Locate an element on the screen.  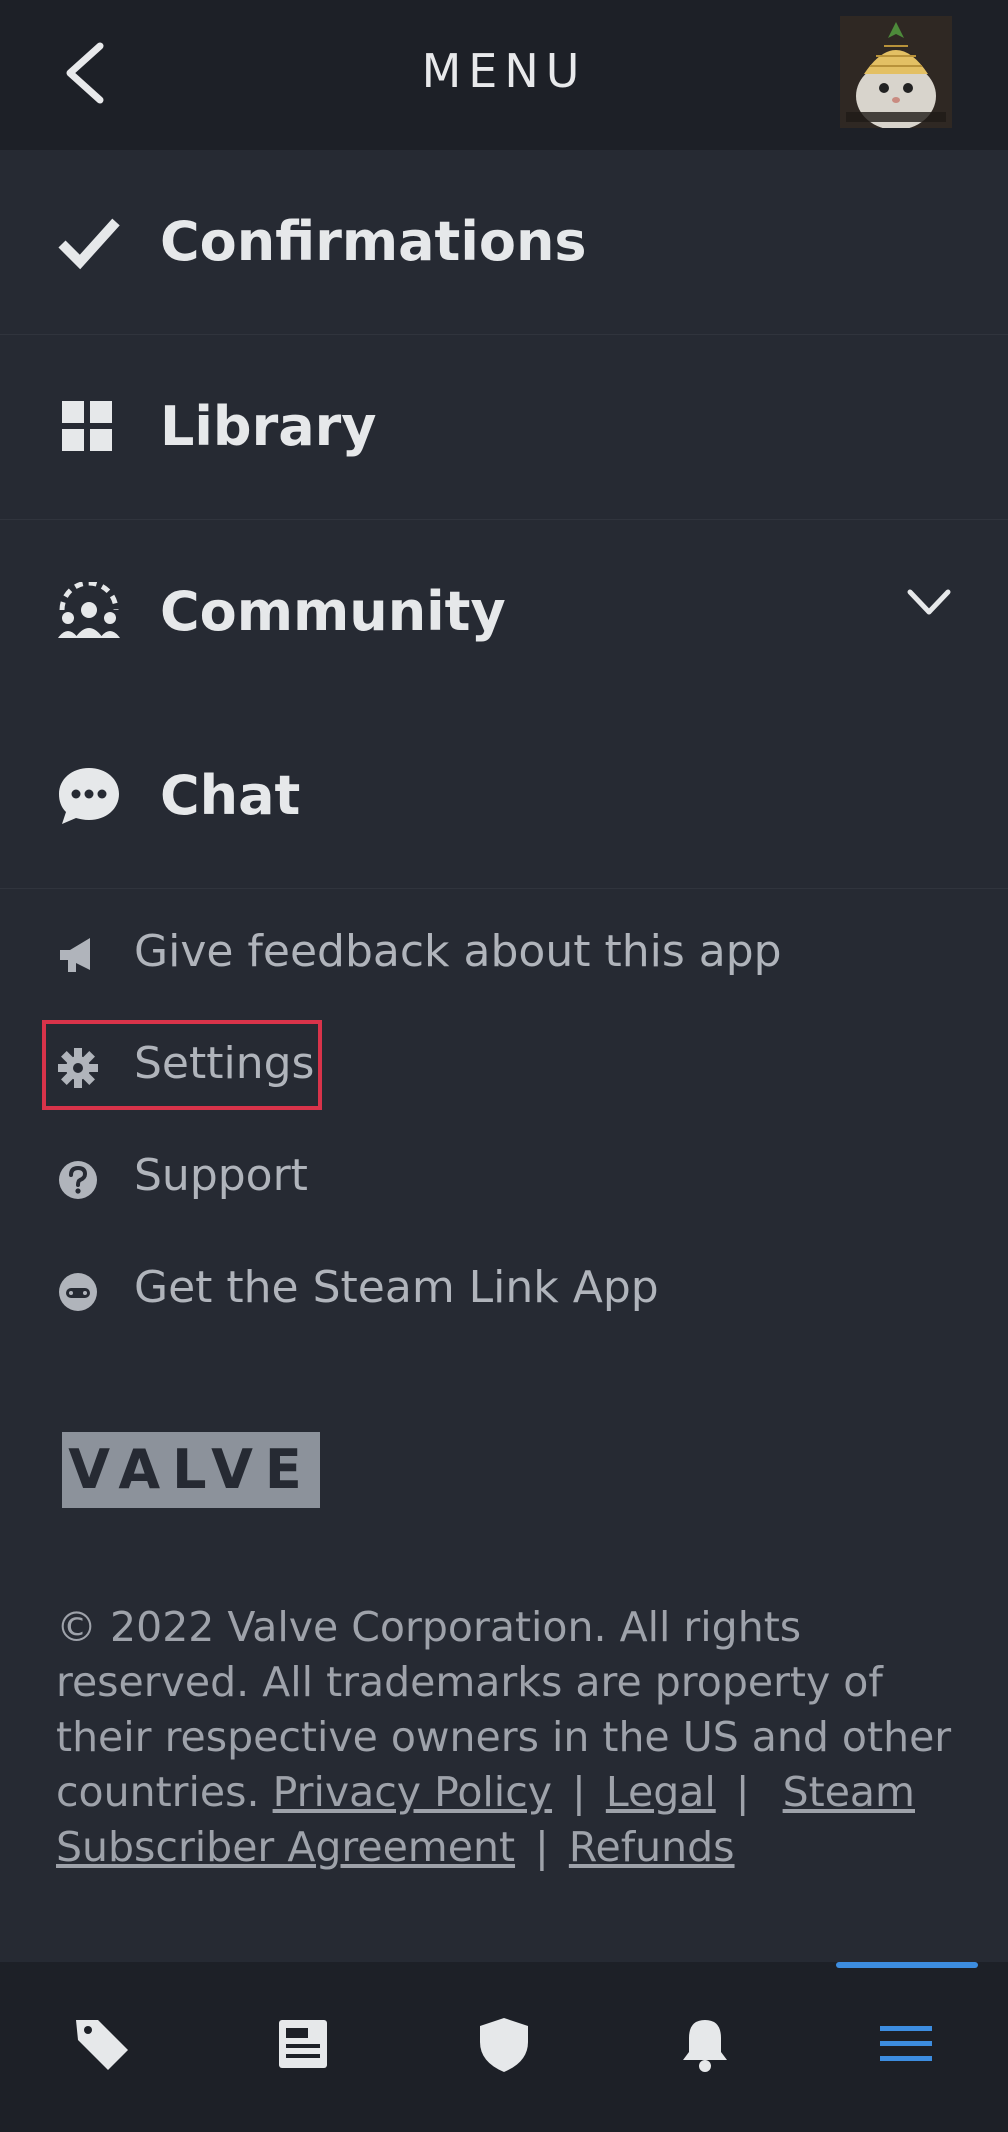
tab-store is located at coordinates (100, 2047).